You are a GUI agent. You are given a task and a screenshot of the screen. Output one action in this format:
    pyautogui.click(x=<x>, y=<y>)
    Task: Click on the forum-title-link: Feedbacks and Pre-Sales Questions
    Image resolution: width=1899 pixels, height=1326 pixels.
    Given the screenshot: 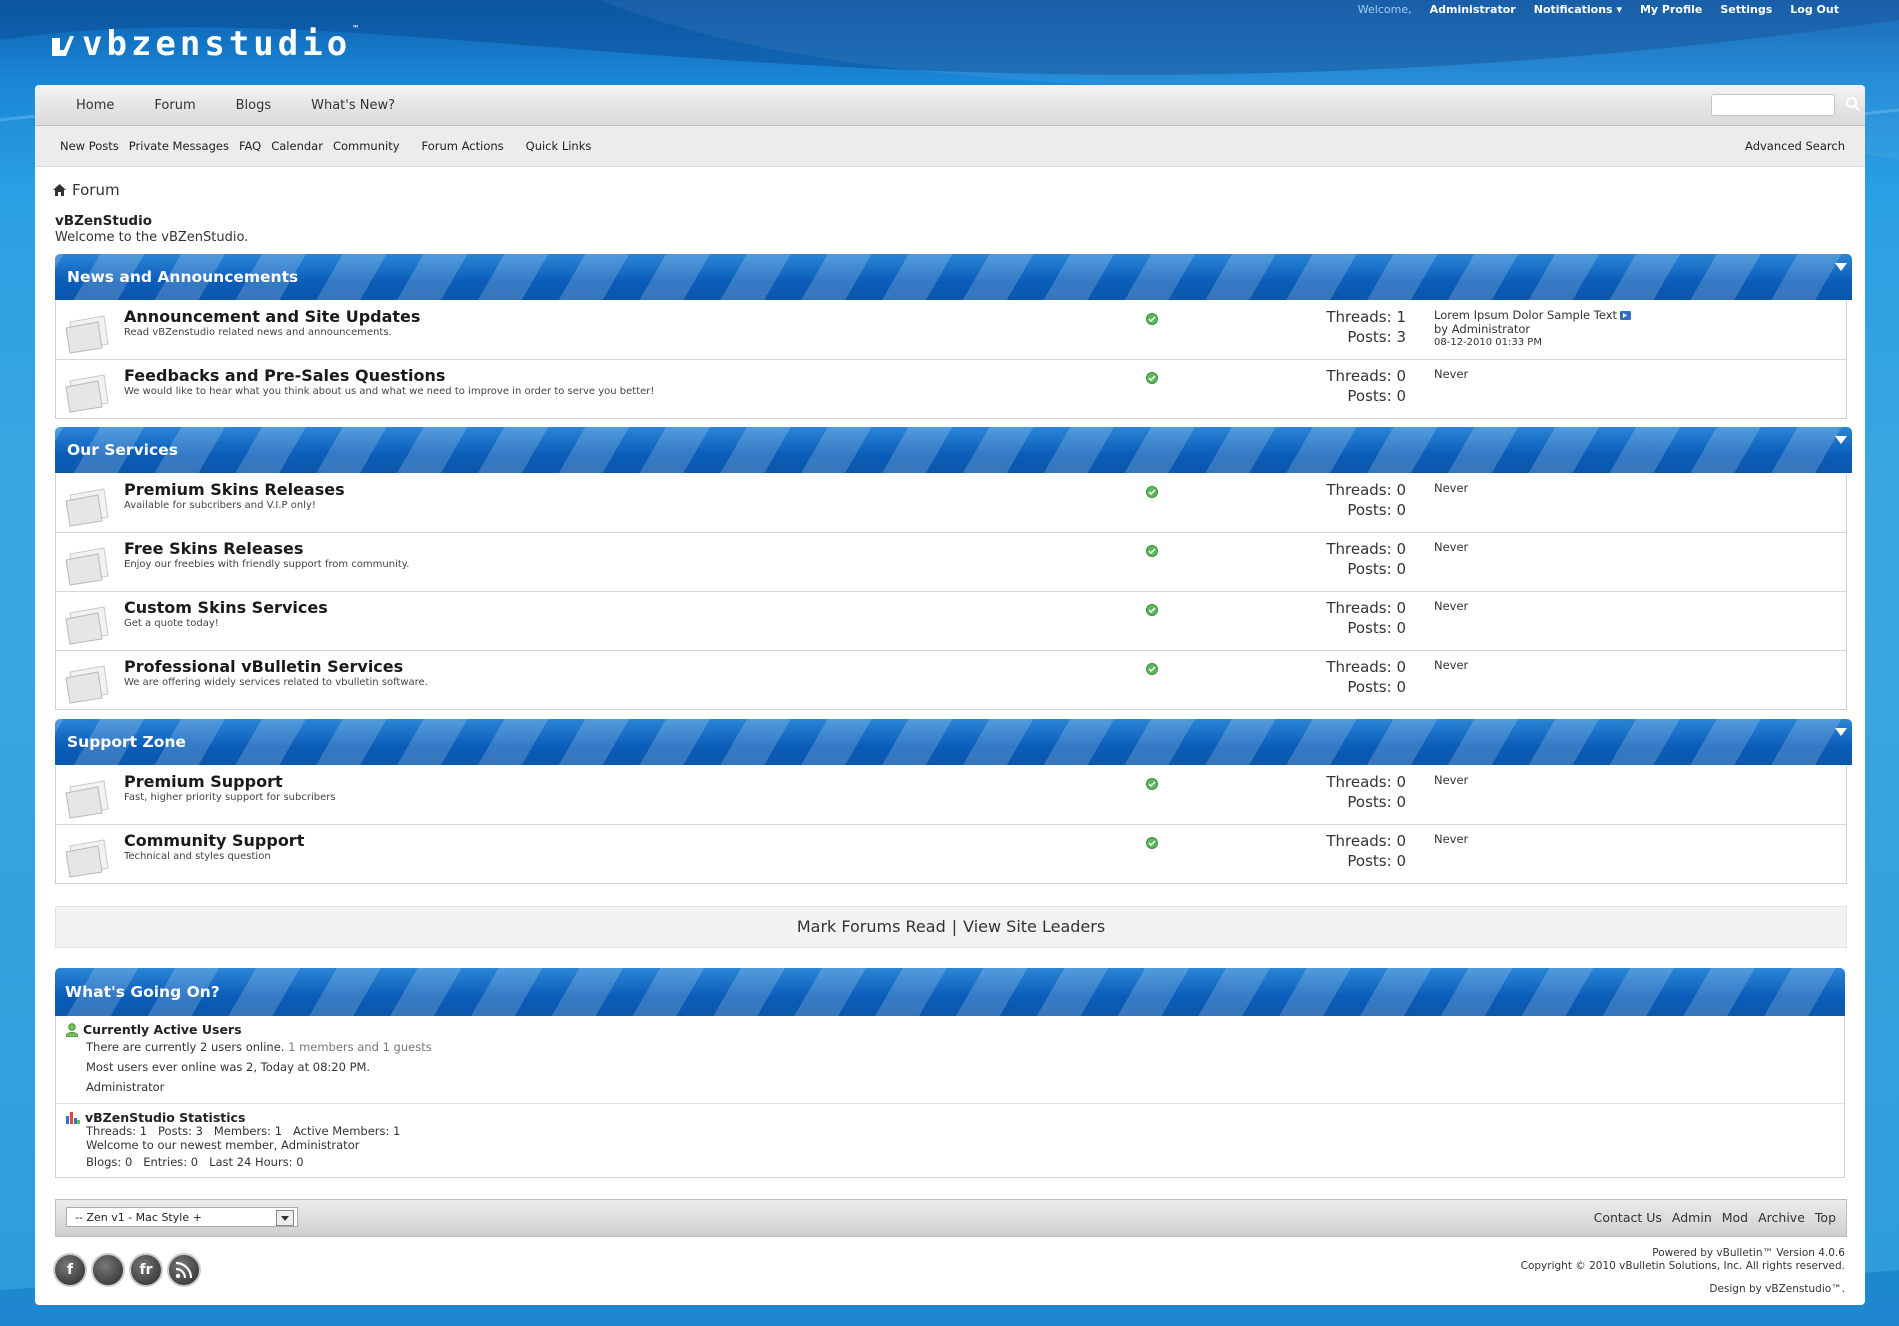 What is the action you would take?
    pyautogui.click(x=284, y=375)
    